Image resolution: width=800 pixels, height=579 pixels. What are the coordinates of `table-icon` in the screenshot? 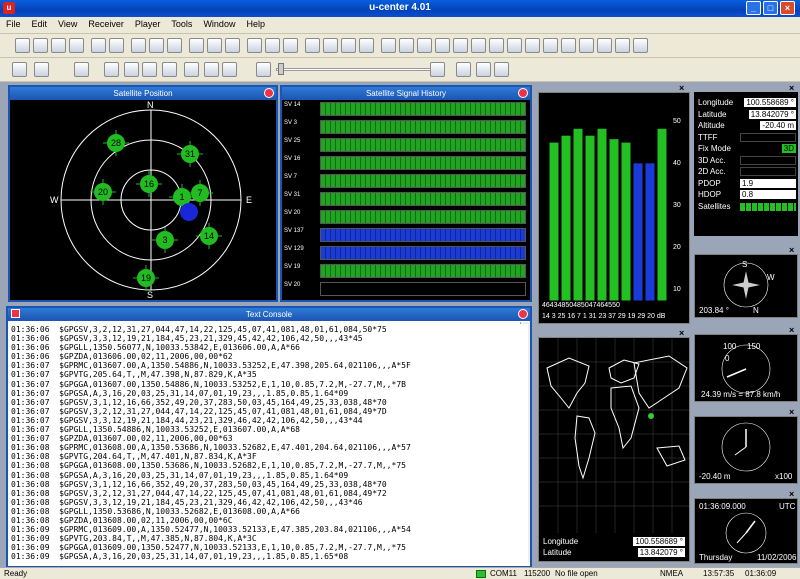 It's located at (330, 45).